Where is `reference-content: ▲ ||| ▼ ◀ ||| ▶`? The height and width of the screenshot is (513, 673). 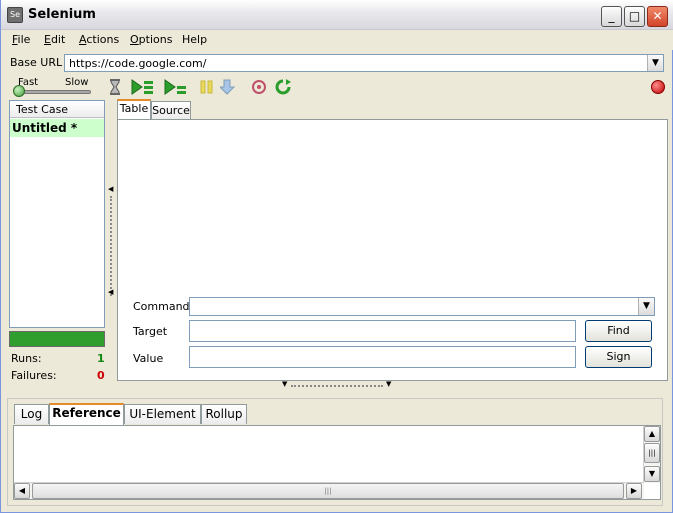
reference-content: ▲ ||| ▼ ◀ ||| ▶ is located at coordinates (337, 462).